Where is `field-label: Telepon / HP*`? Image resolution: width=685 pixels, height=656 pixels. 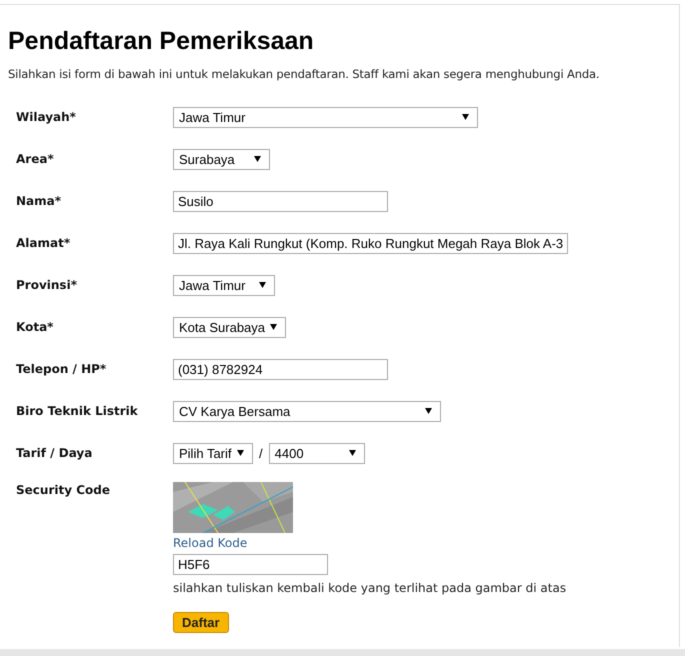 field-label: Telepon / HP* is located at coordinates (61, 369).